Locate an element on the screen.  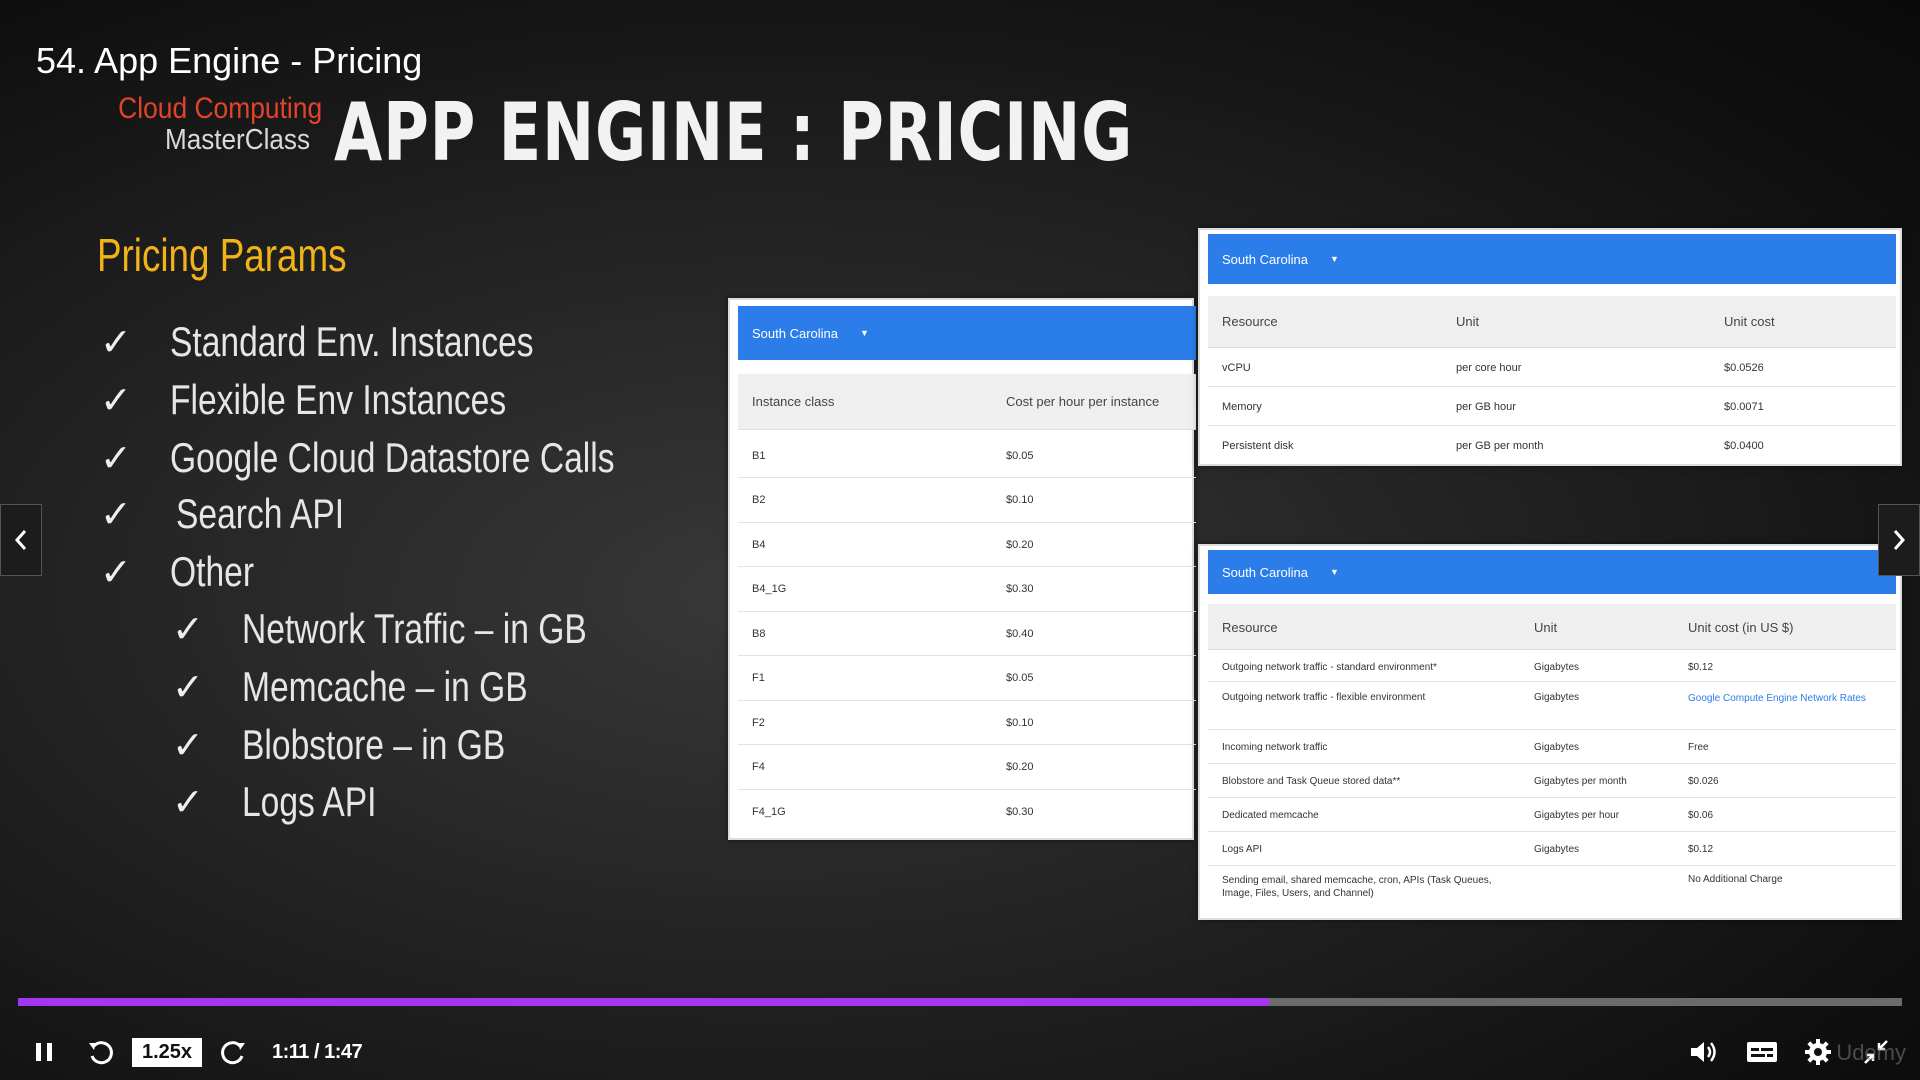
sub-param-label: Blobstore – in GB is located at coordinates (374, 744).